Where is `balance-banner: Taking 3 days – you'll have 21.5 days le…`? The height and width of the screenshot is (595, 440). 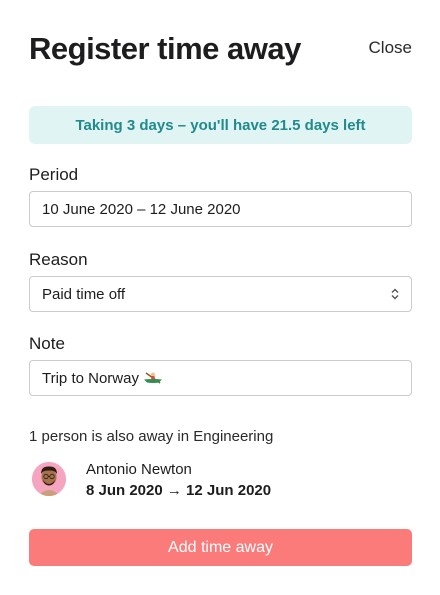 balance-banner: Taking 3 days – you'll have 21.5 days le… is located at coordinates (220, 125).